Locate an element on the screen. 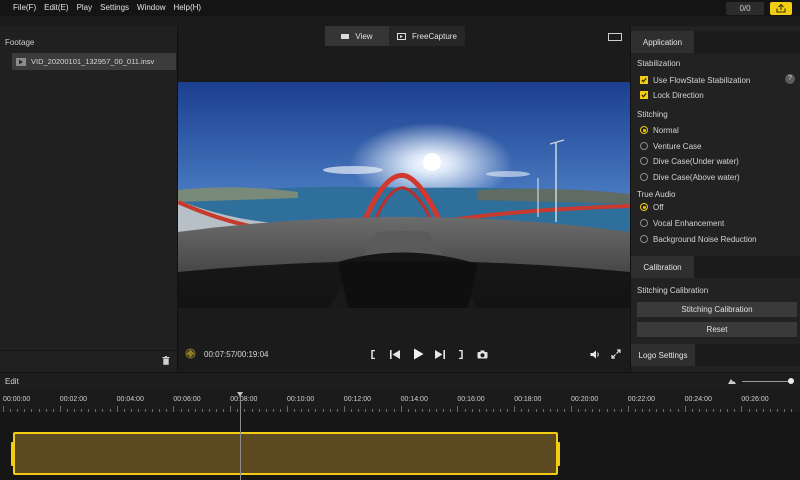  ruler-tick-label: 00:10:00 is located at coordinates (301, 399).